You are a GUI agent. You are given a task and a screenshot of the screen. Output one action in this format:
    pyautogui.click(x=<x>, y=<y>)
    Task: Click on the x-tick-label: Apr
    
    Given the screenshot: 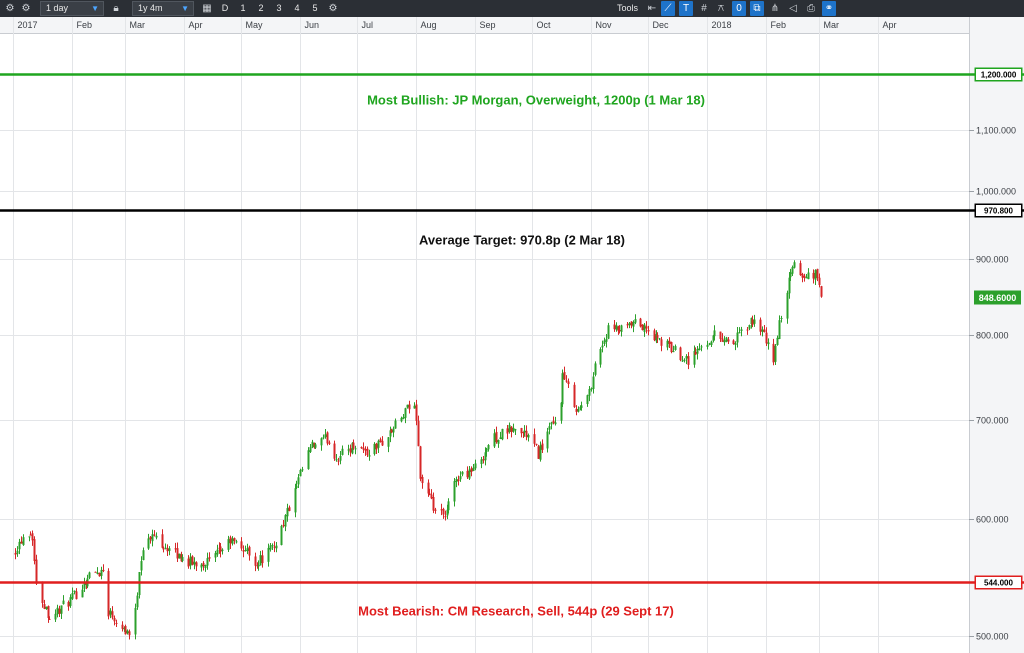 What is the action you would take?
    pyautogui.click(x=890, y=25)
    